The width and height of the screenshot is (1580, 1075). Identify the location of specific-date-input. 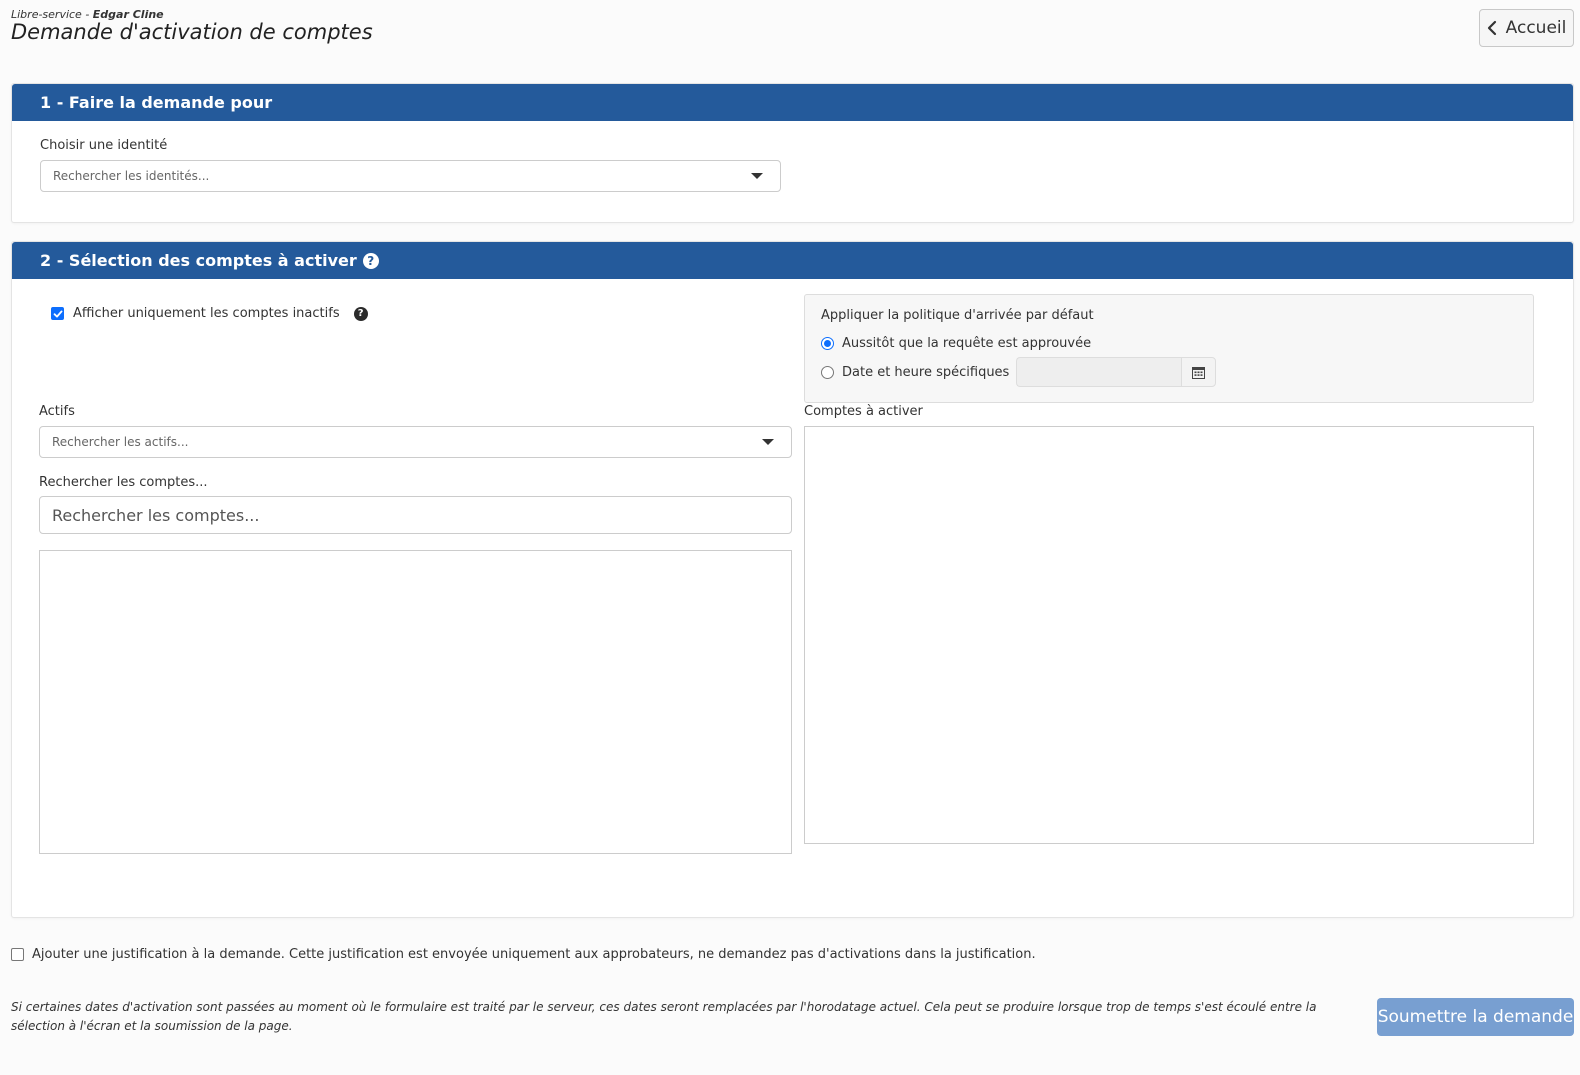
(1098, 372).